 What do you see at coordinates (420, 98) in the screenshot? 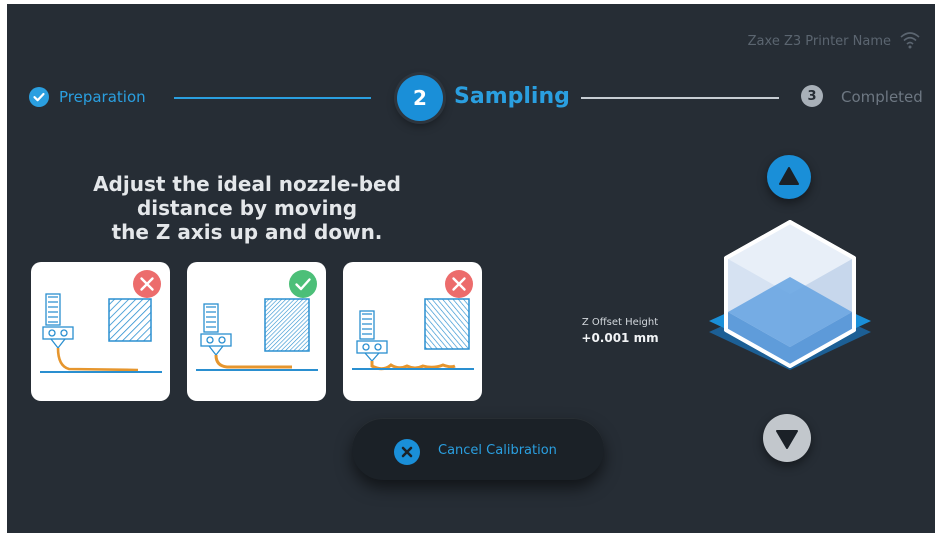
I see `step-sampling-number: 2` at bounding box center [420, 98].